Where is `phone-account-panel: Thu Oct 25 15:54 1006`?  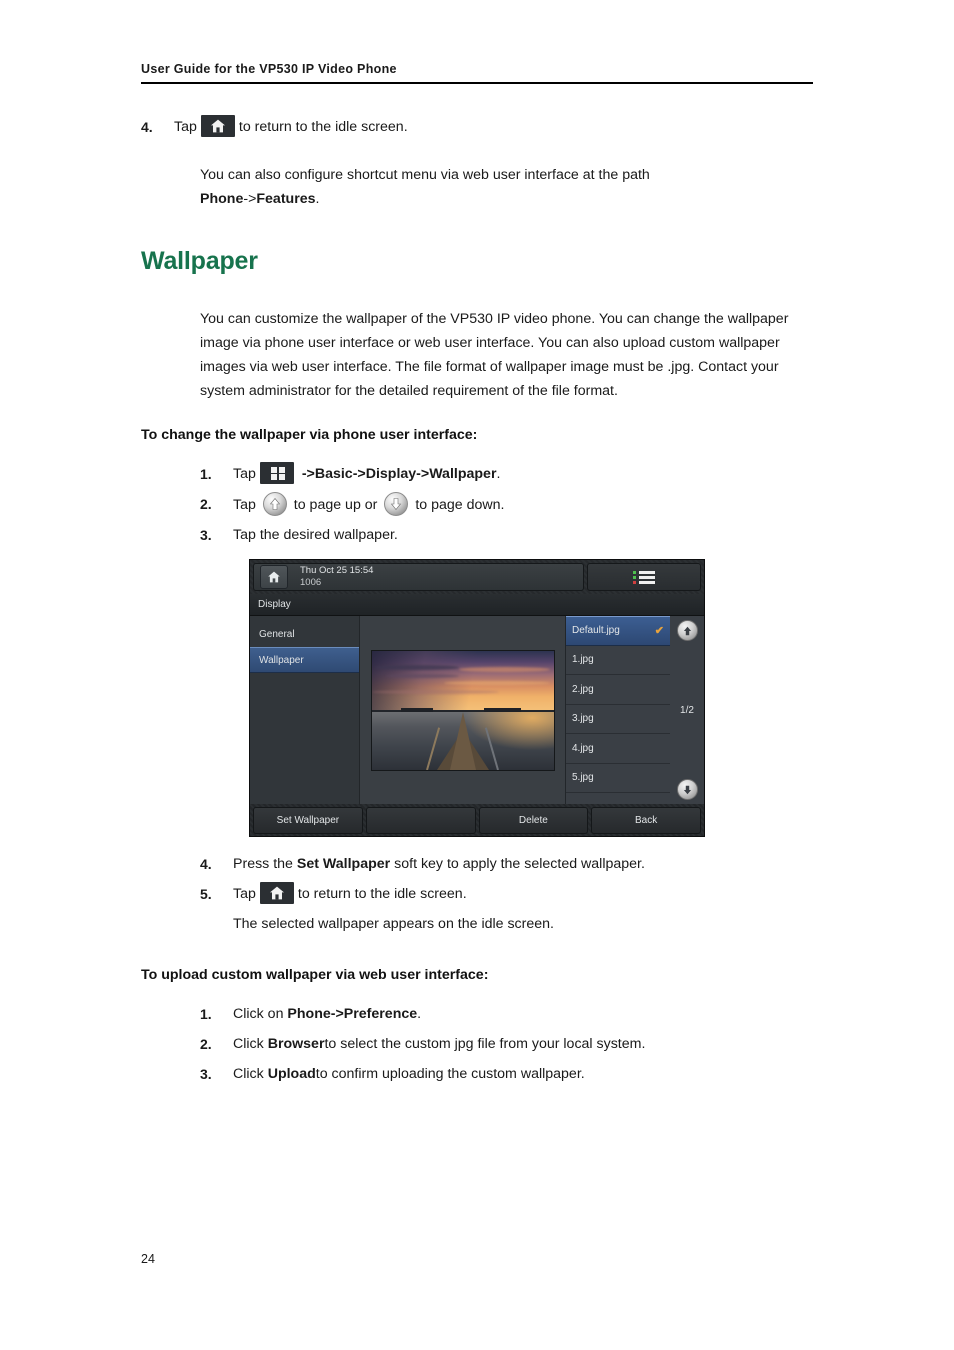 phone-account-panel: Thu Oct 25 15:54 1006 is located at coordinates (418, 577).